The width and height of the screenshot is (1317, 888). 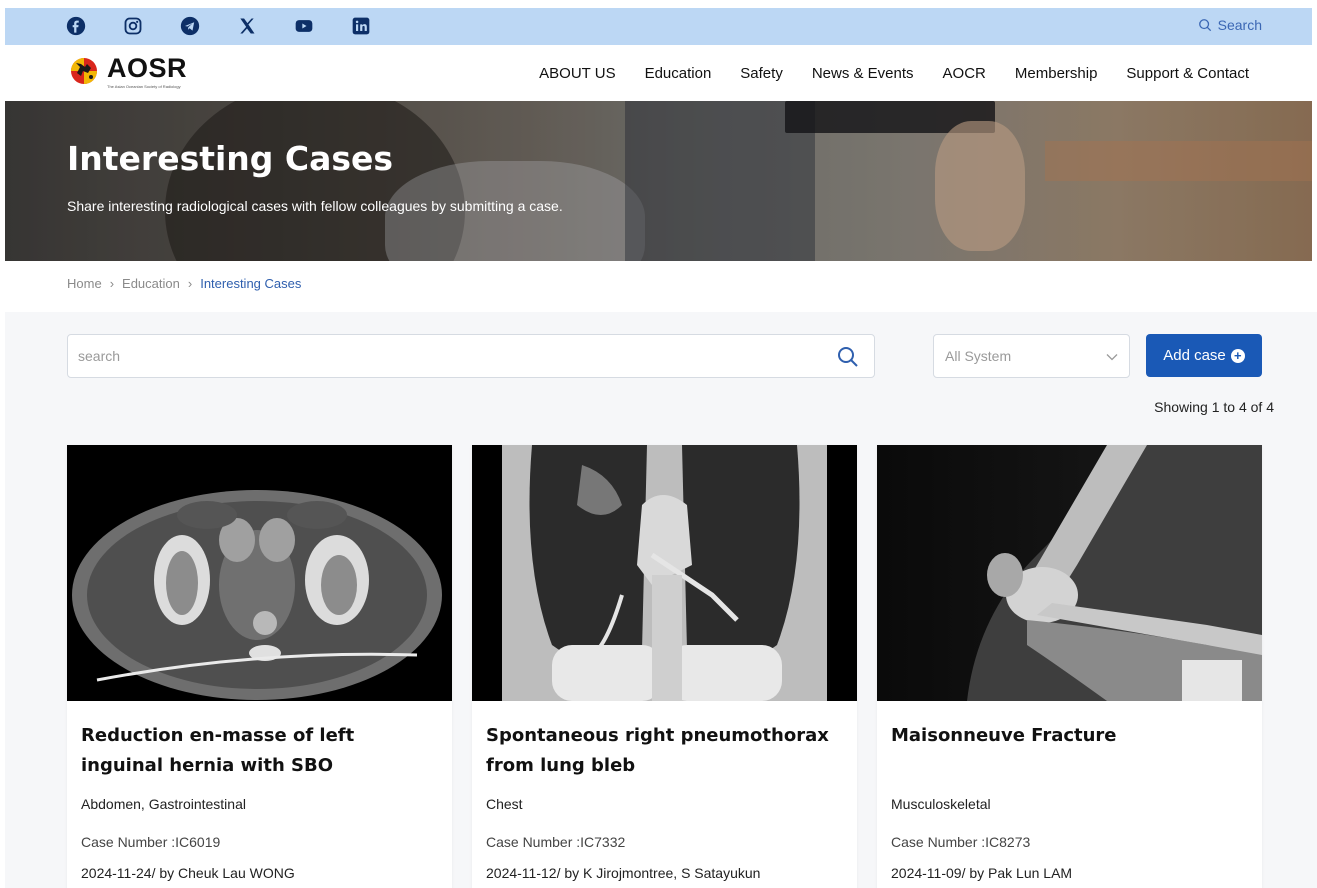 What do you see at coordinates (190, 26) in the screenshot?
I see `telegram-icon` at bounding box center [190, 26].